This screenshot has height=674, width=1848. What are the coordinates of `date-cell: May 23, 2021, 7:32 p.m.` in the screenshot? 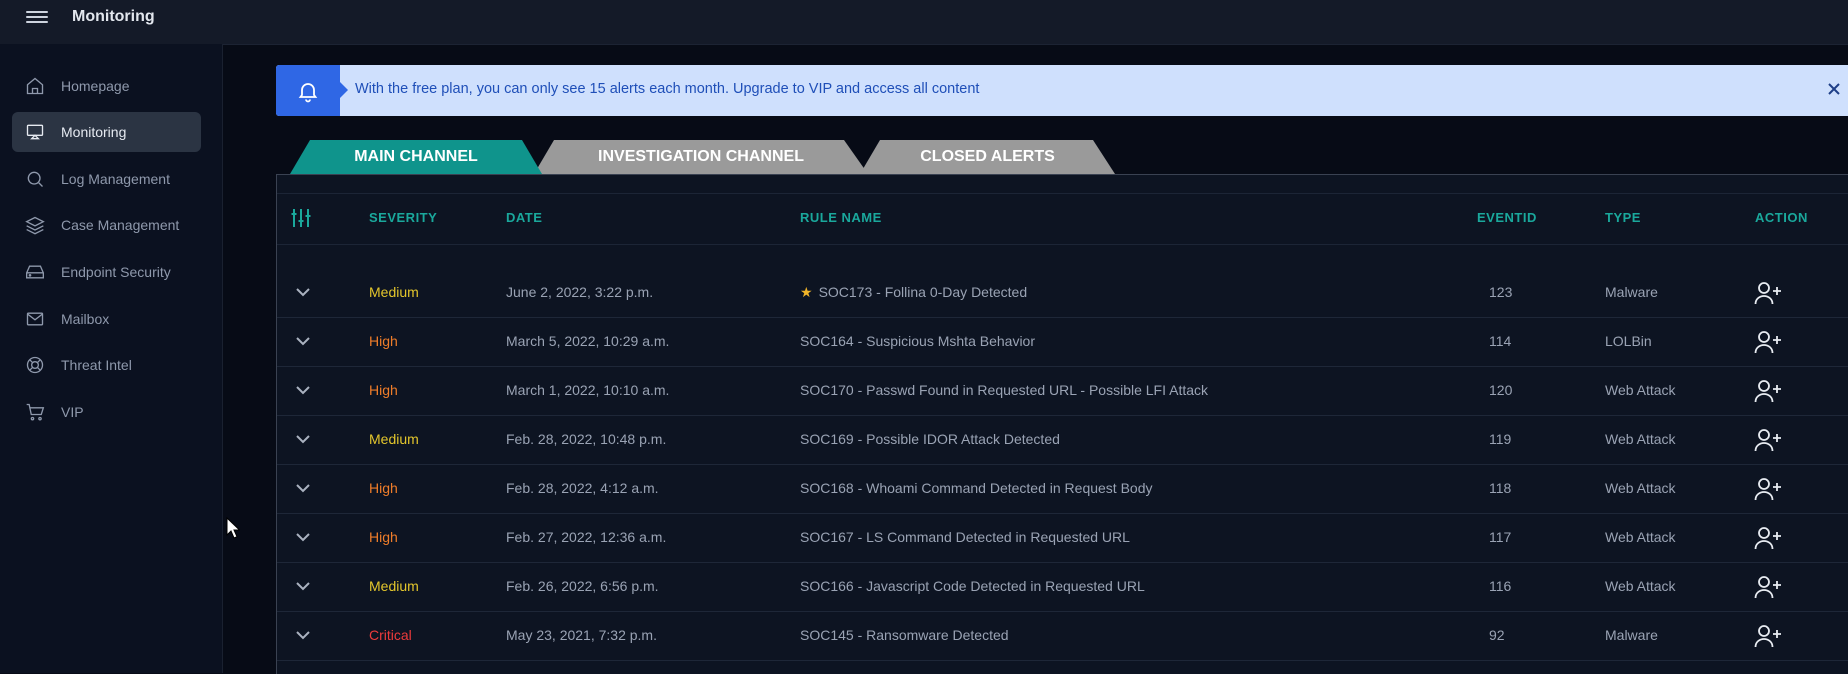 It's located at (581, 635).